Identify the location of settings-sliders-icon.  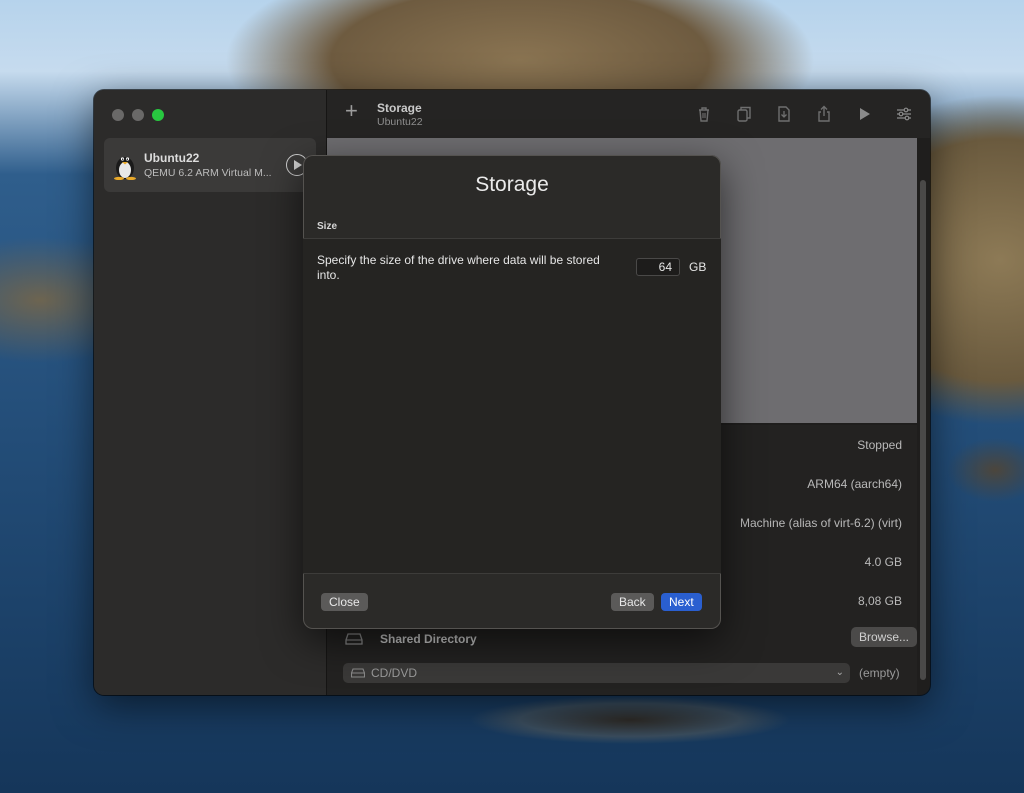
(904, 114).